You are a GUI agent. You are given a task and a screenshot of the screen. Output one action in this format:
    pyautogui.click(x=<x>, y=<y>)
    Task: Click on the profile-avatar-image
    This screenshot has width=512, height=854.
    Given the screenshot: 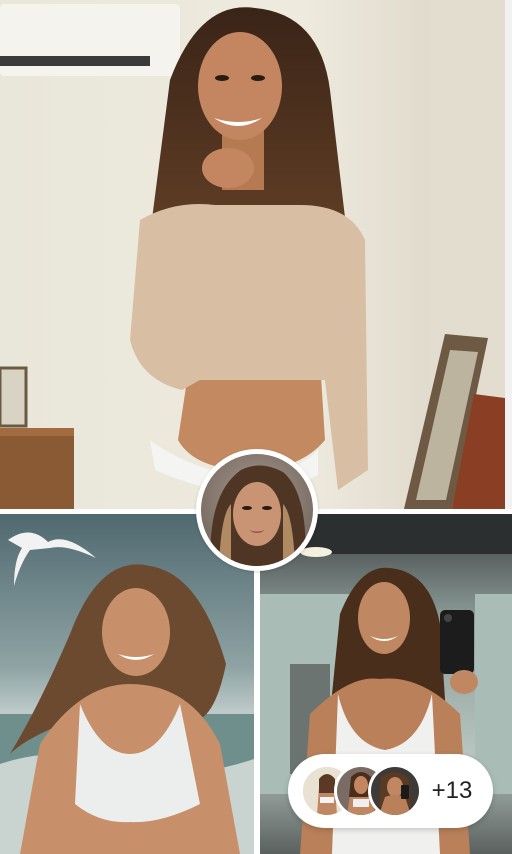 What is the action you would take?
    pyautogui.click(x=257, y=510)
    